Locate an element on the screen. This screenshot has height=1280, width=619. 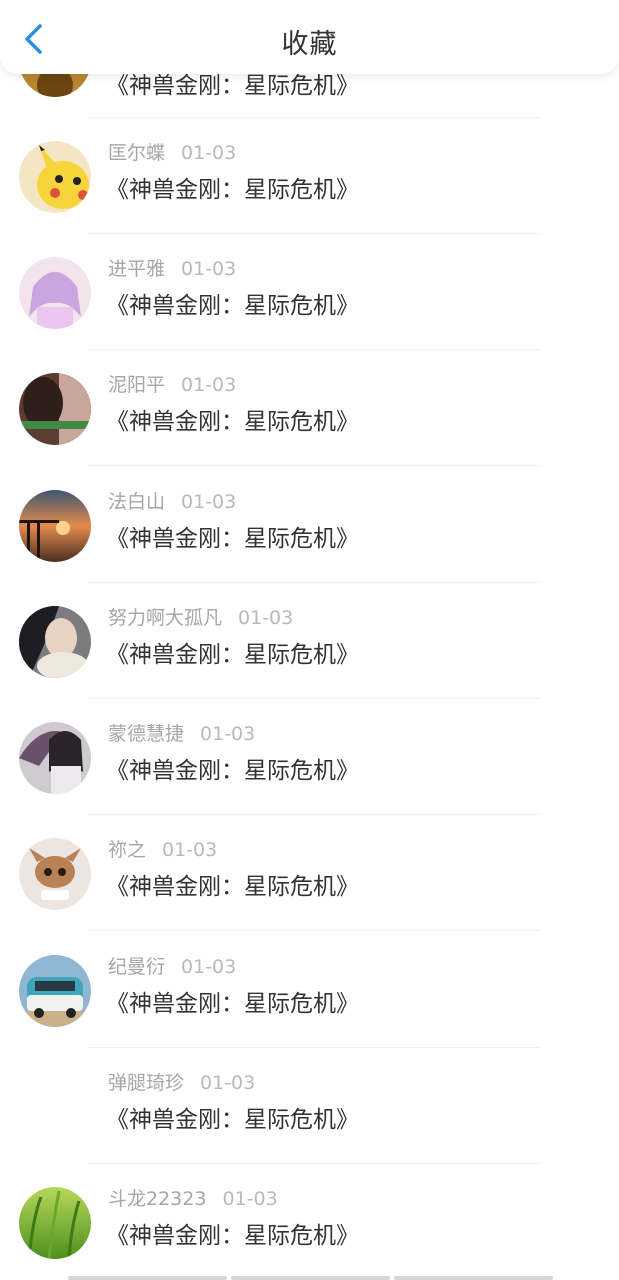
list-item: 努力啊大孤凡 01-03 《神兽金刚：星际危机》 is located at coordinates (309, 641).